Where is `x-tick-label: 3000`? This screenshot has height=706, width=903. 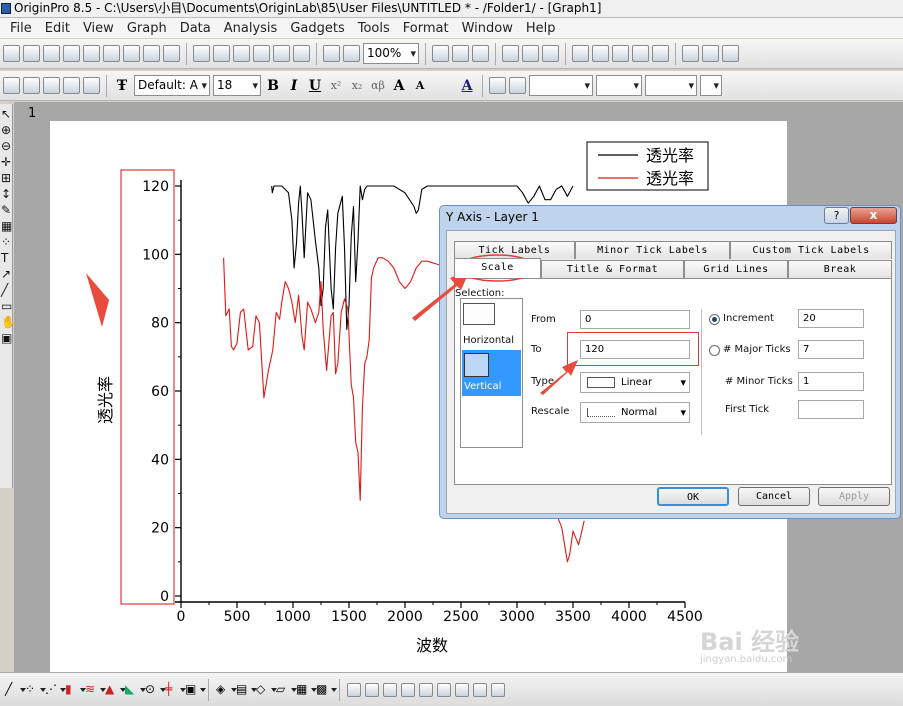
x-tick-label: 3000 is located at coordinates (517, 617).